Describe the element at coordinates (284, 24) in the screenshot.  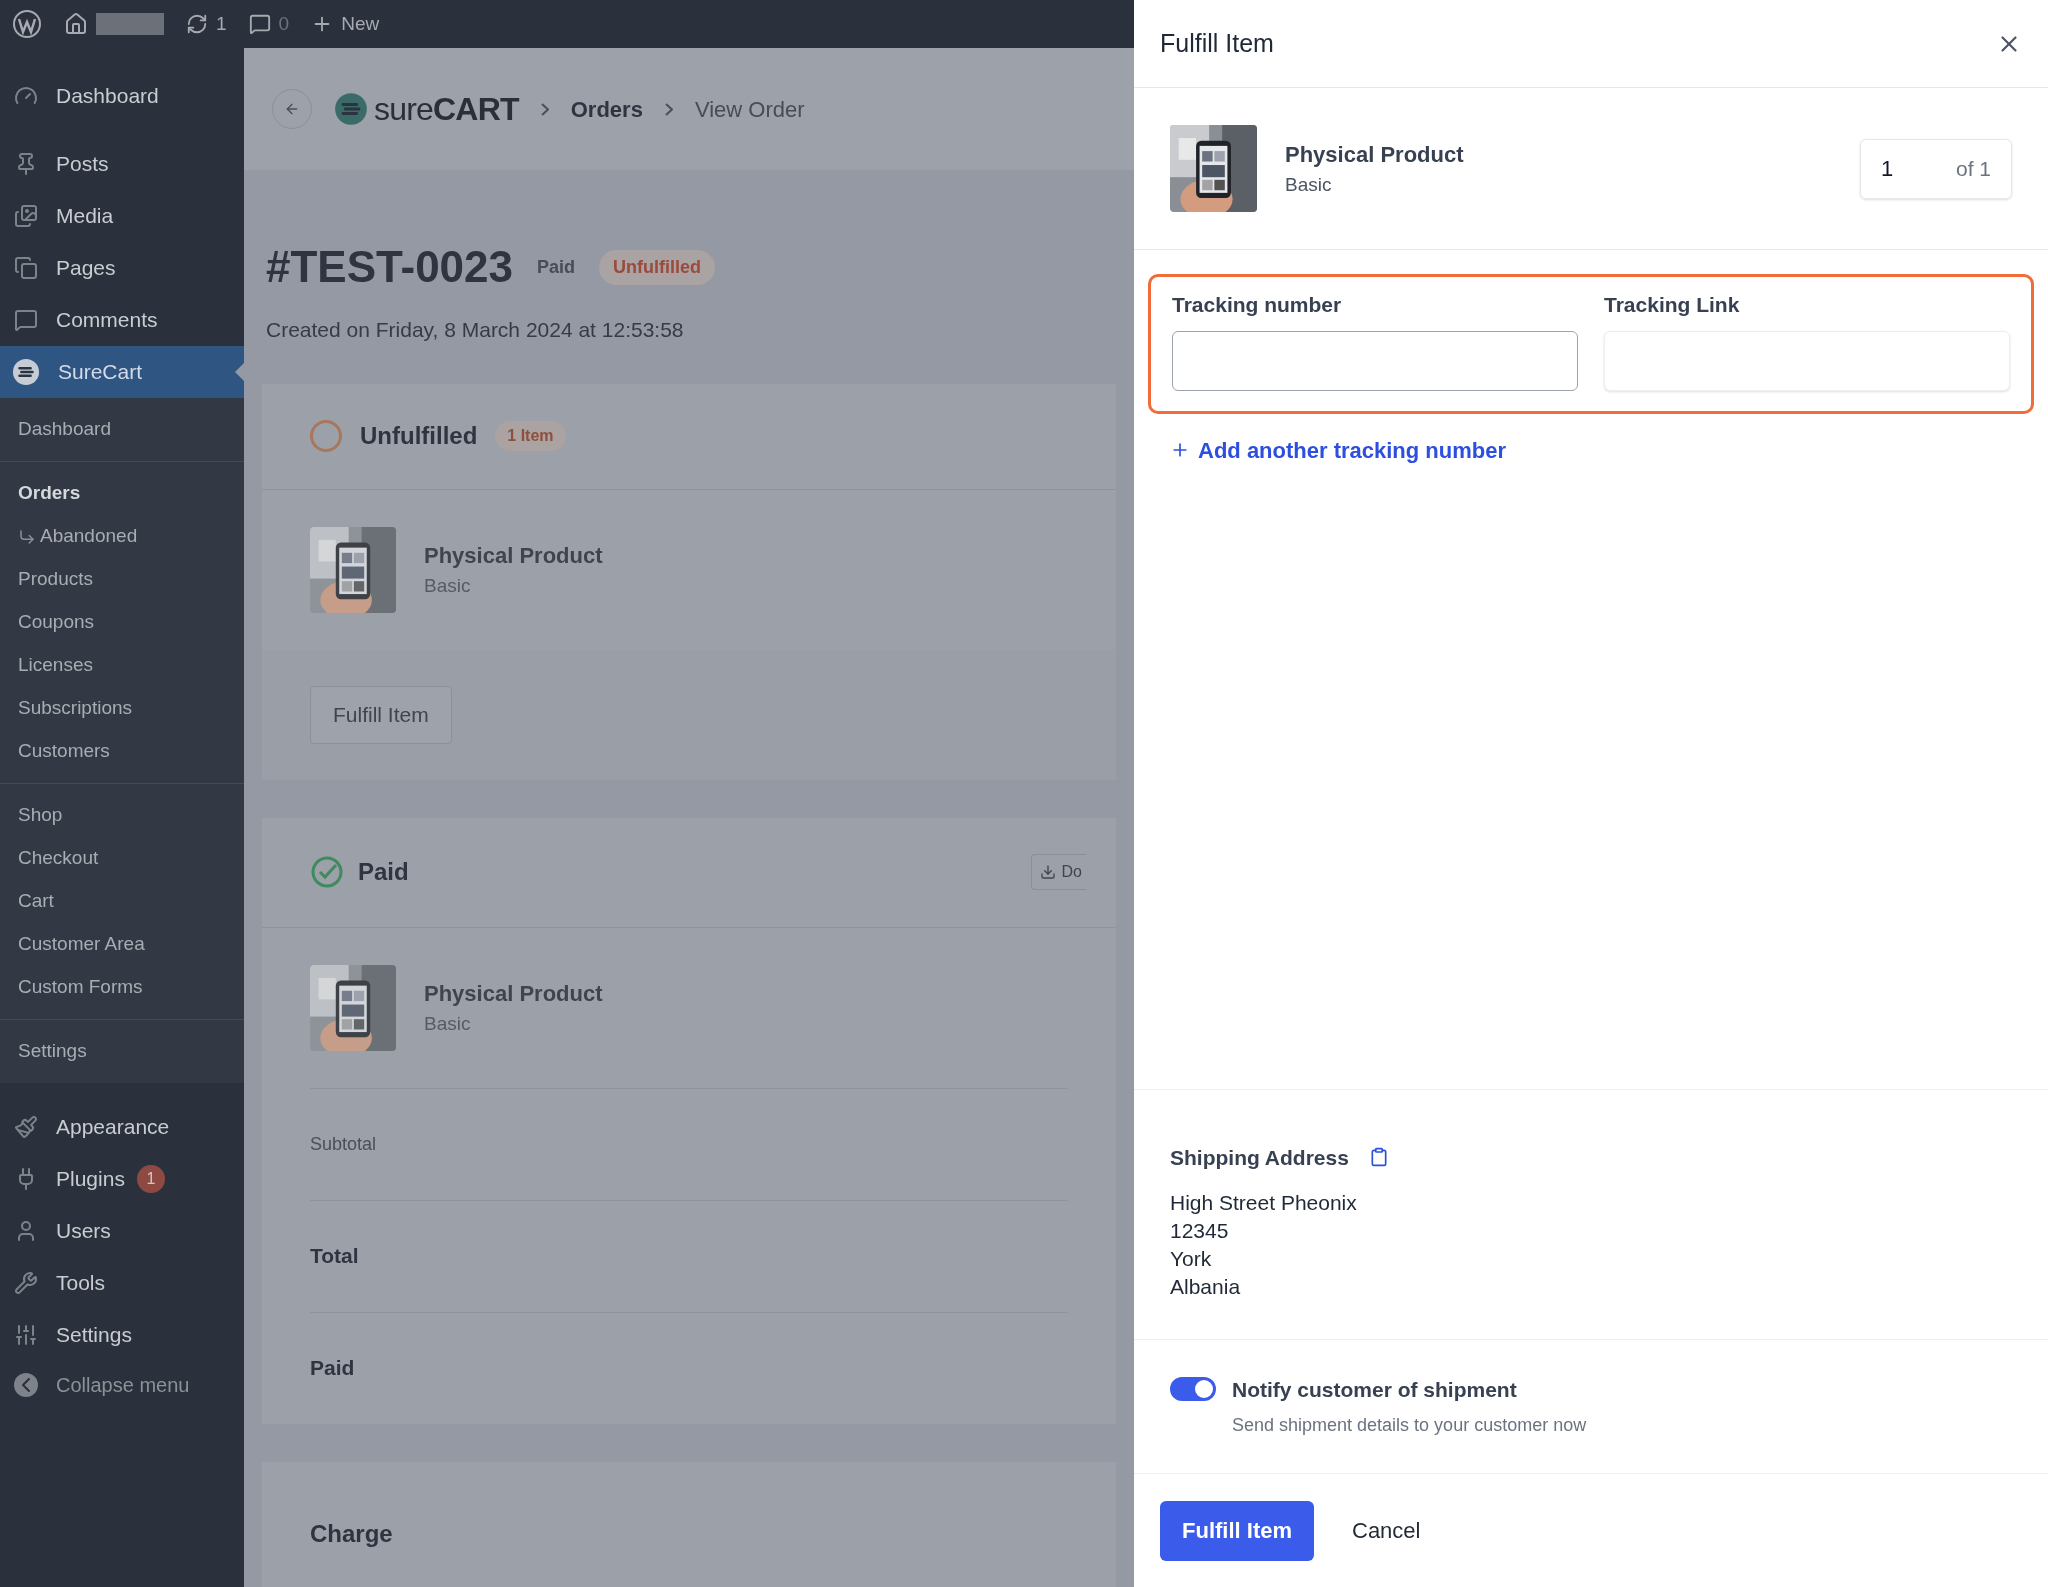
I see `comments-count: 0` at that location.